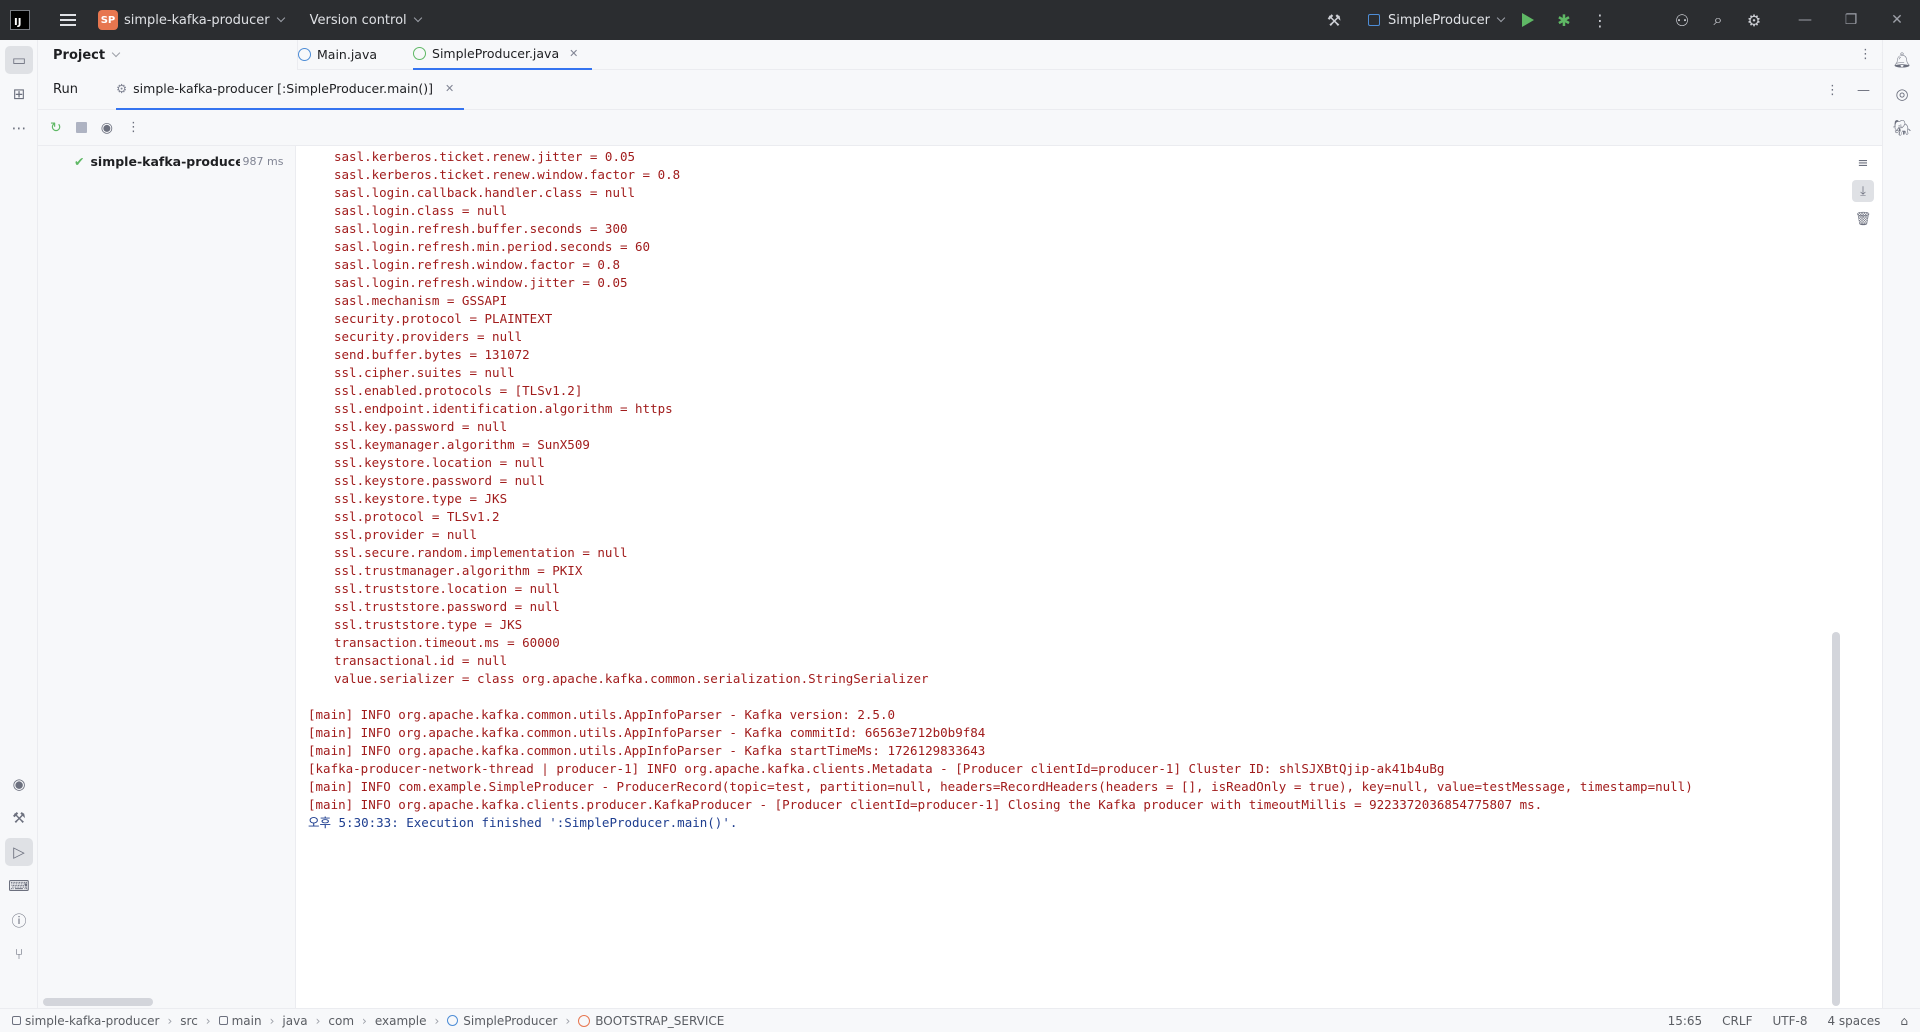 This screenshot has width=1920, height=1033. Describe the element at coordinates (19, 60) in the screenshot. I see `project-folder-icon: ▭` at that location.